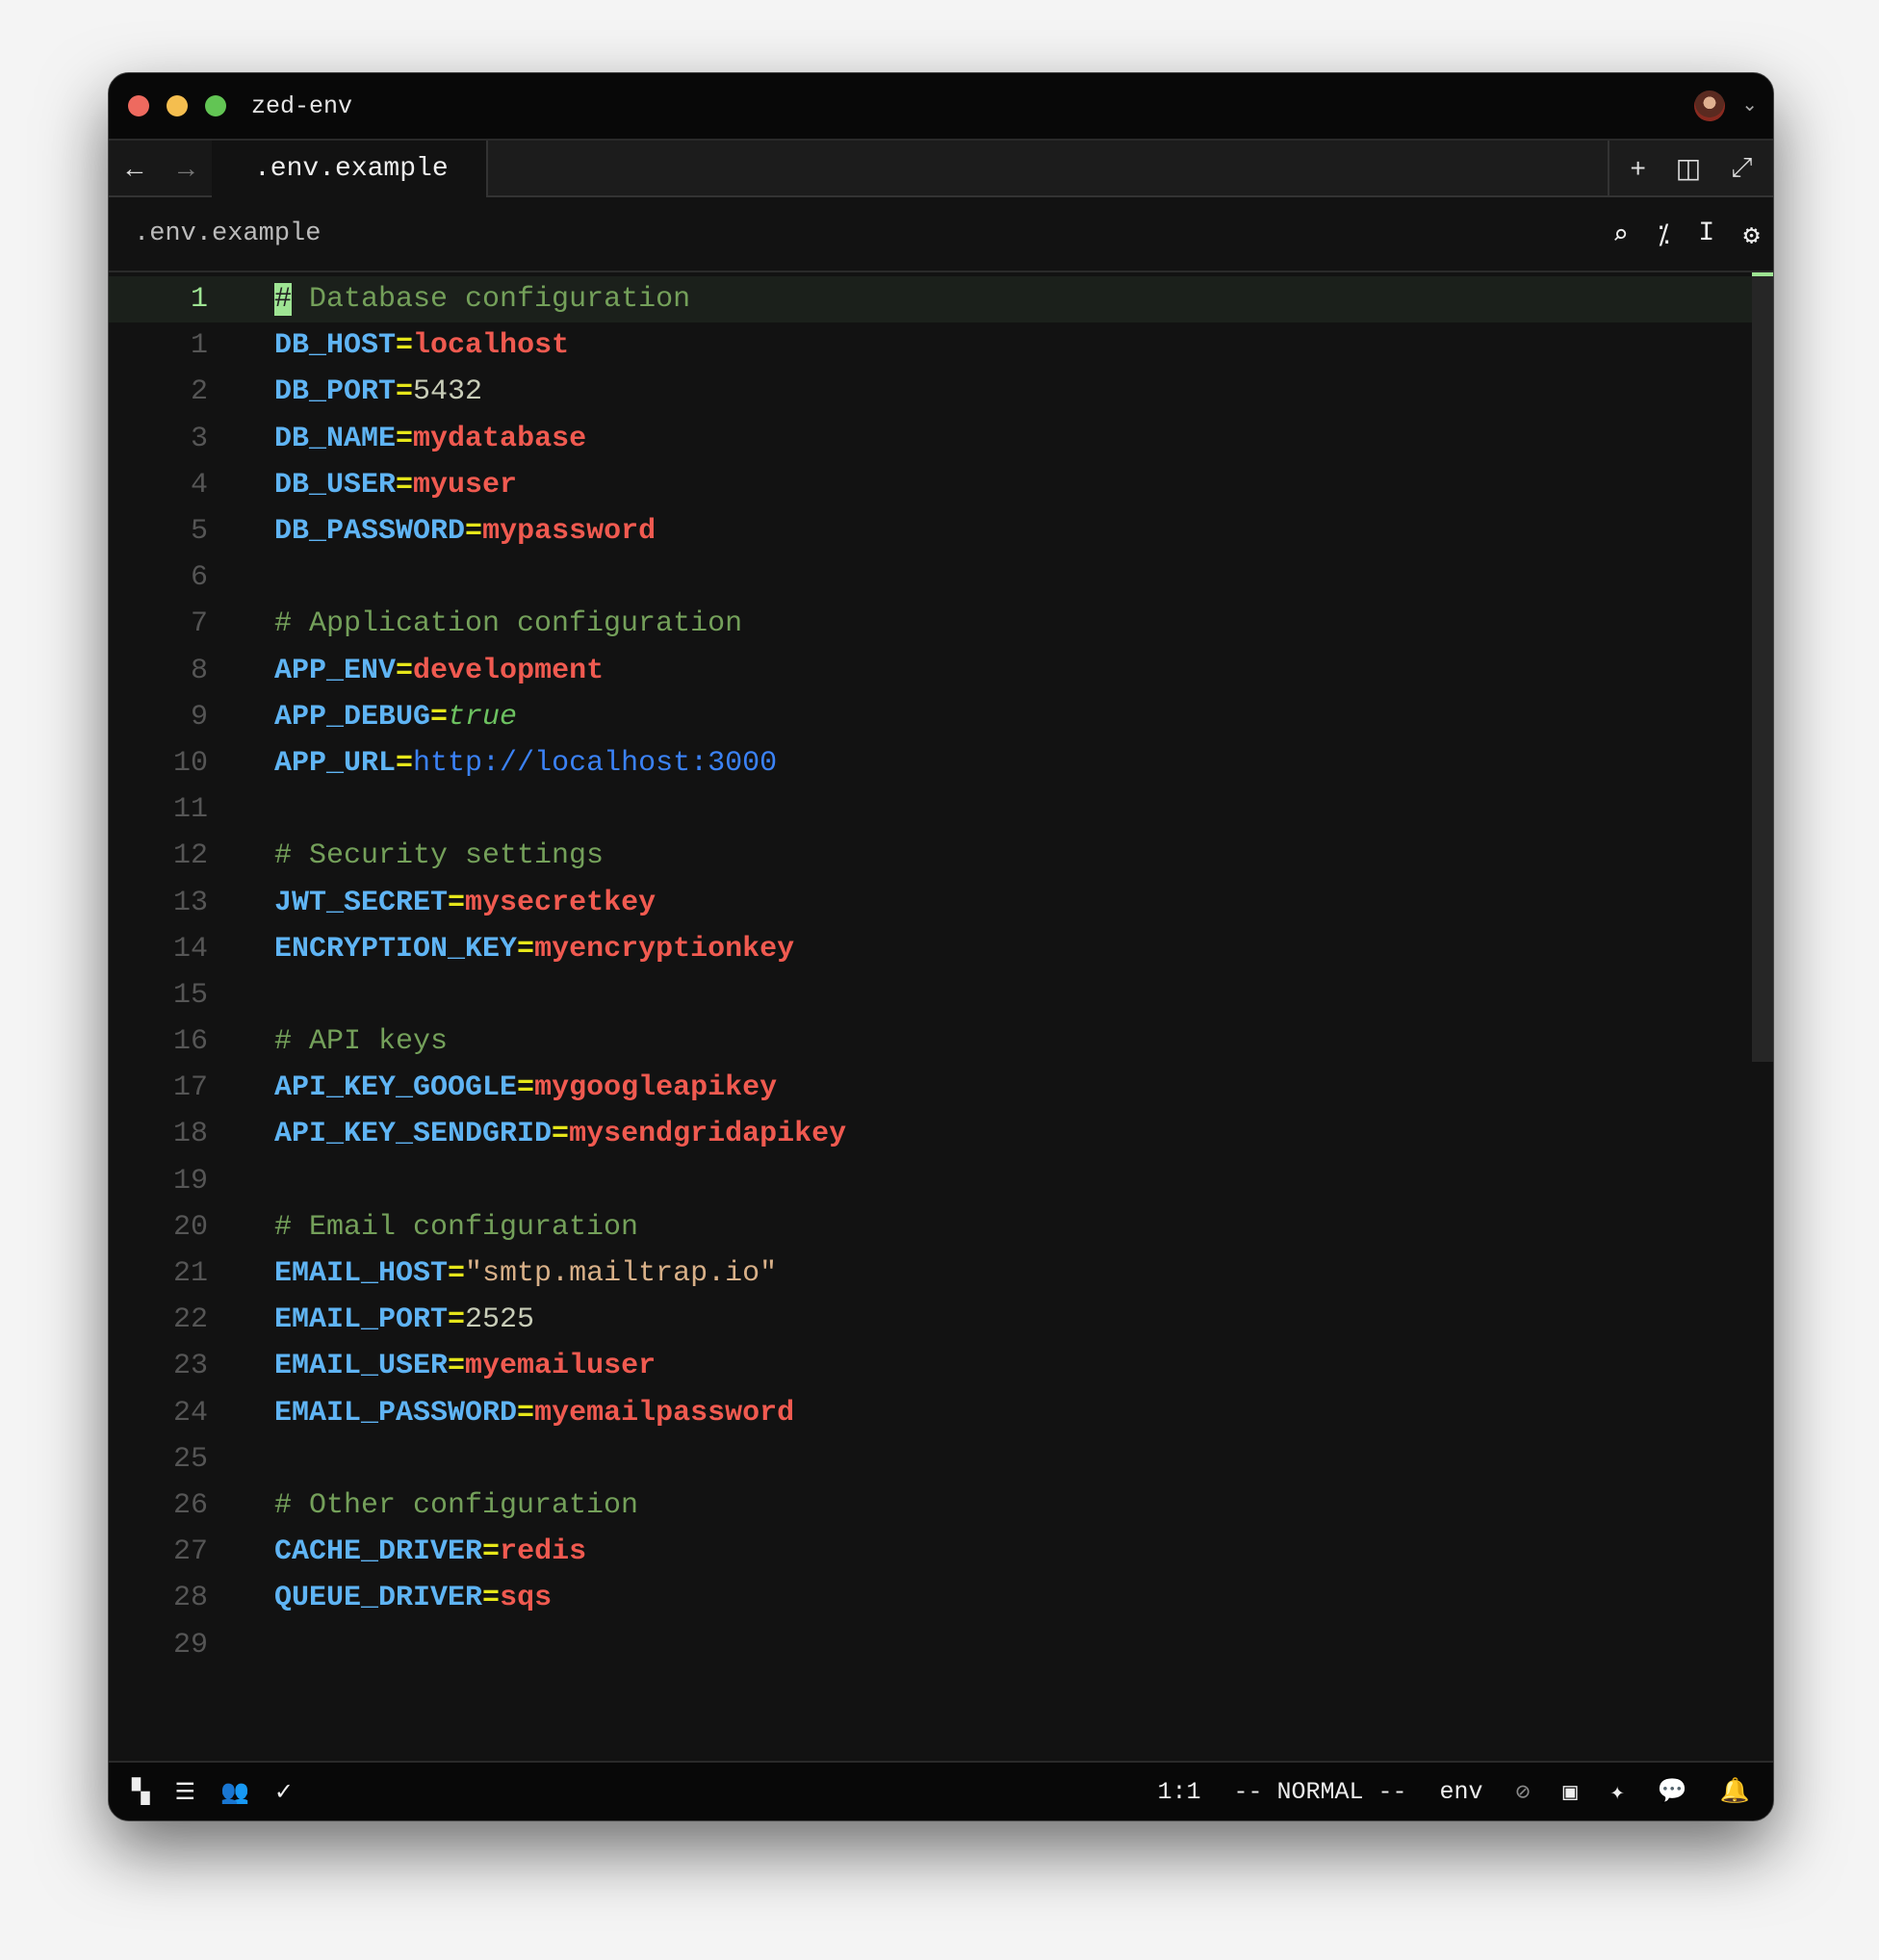 This screenshot has height=1960, width=1879. I want to click on minimize-button, so click(178, 105).